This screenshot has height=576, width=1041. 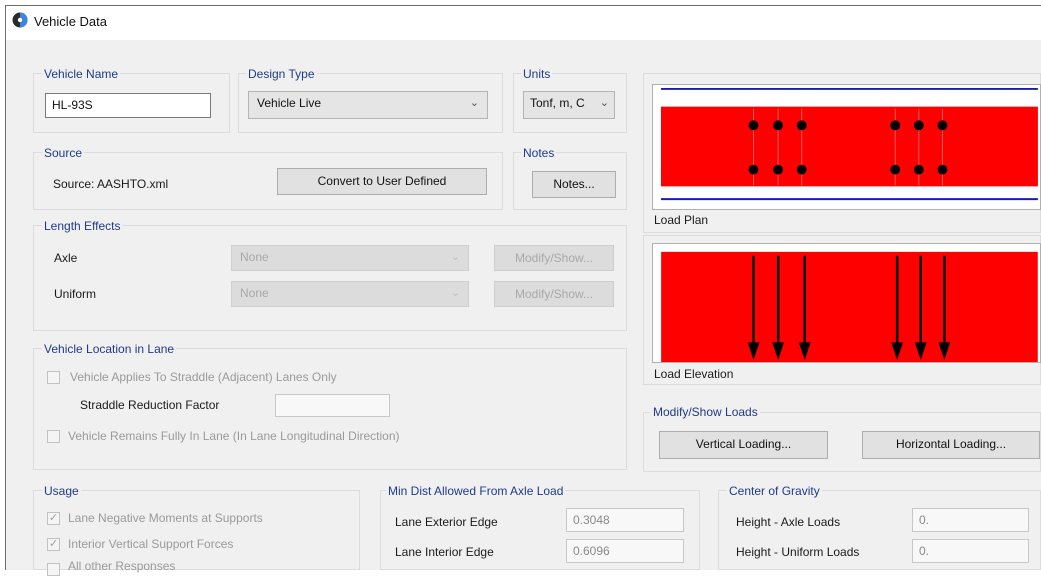 What do you see at coordinates (109, 349) in the screenshot?
I see `vehicle-location-label: Vehicle Location in Lane` at bounding box center [109, 349].